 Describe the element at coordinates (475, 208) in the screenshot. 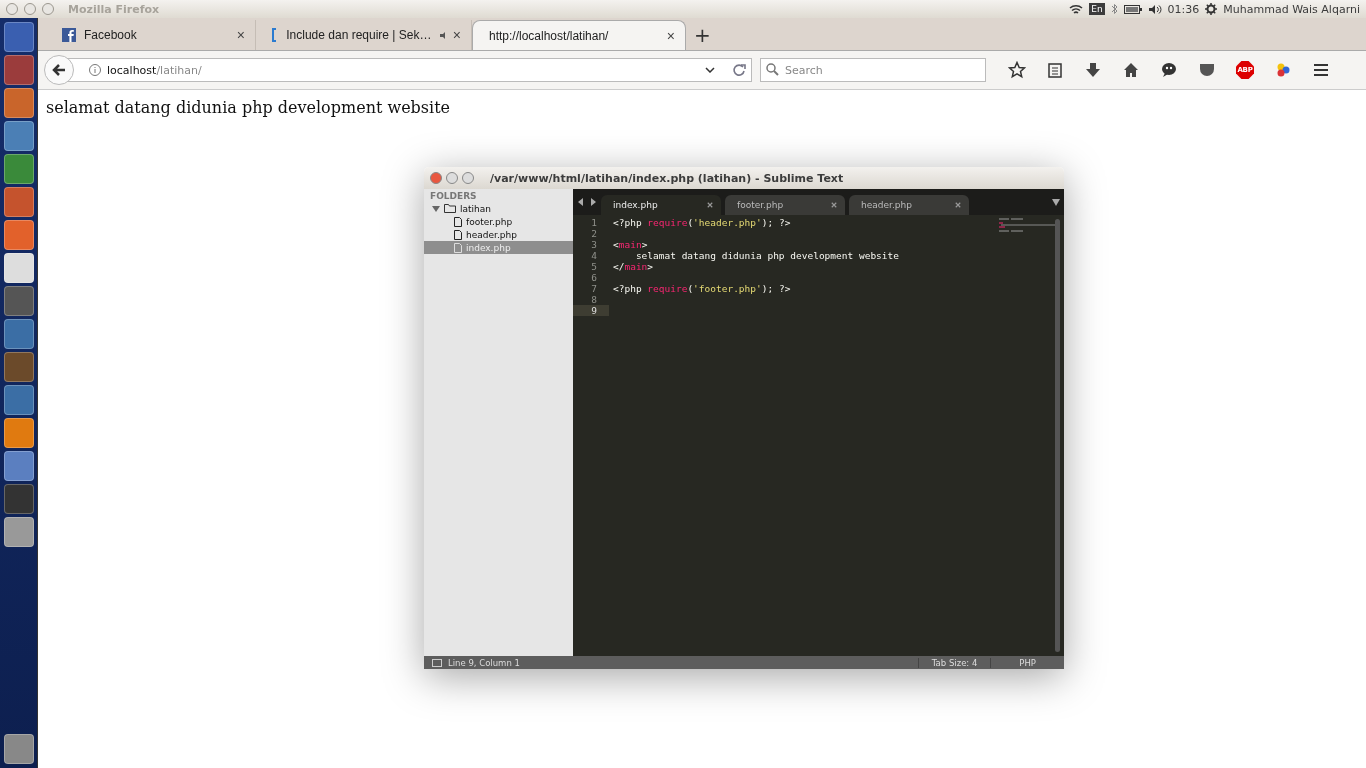

I see `folder-name: latihan` at that location.